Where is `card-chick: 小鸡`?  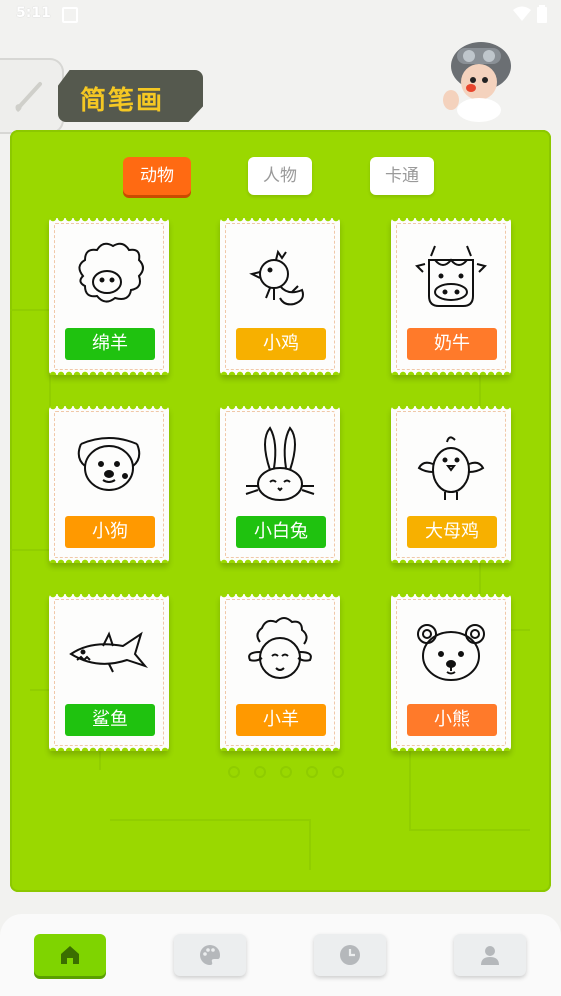 card-chick: 小鸡 is located at coordinates (280, 296).